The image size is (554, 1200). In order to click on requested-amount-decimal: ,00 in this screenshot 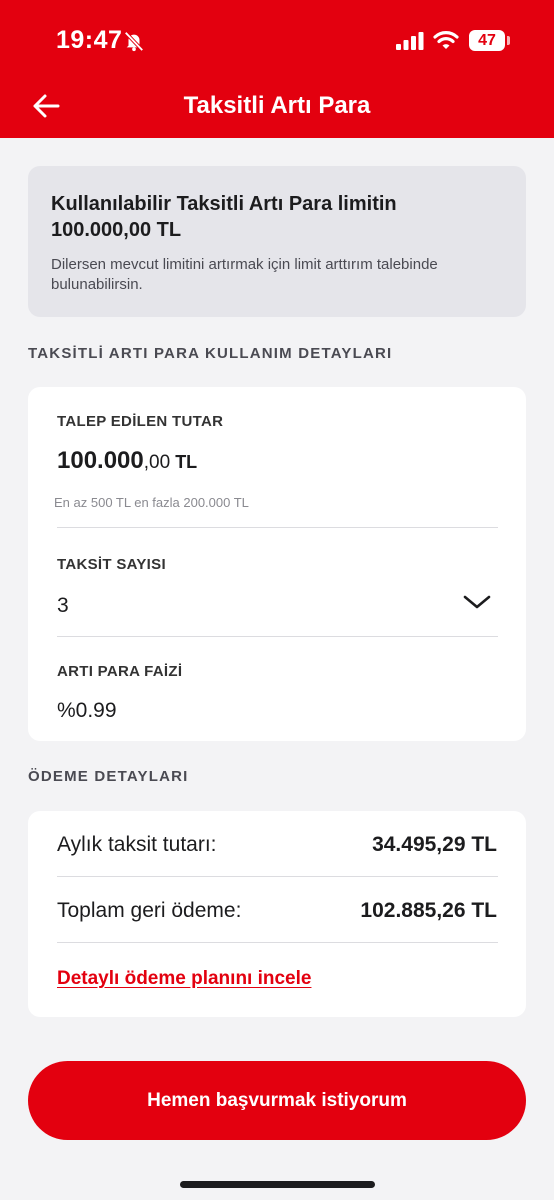, I will do `click(157, 462)`.